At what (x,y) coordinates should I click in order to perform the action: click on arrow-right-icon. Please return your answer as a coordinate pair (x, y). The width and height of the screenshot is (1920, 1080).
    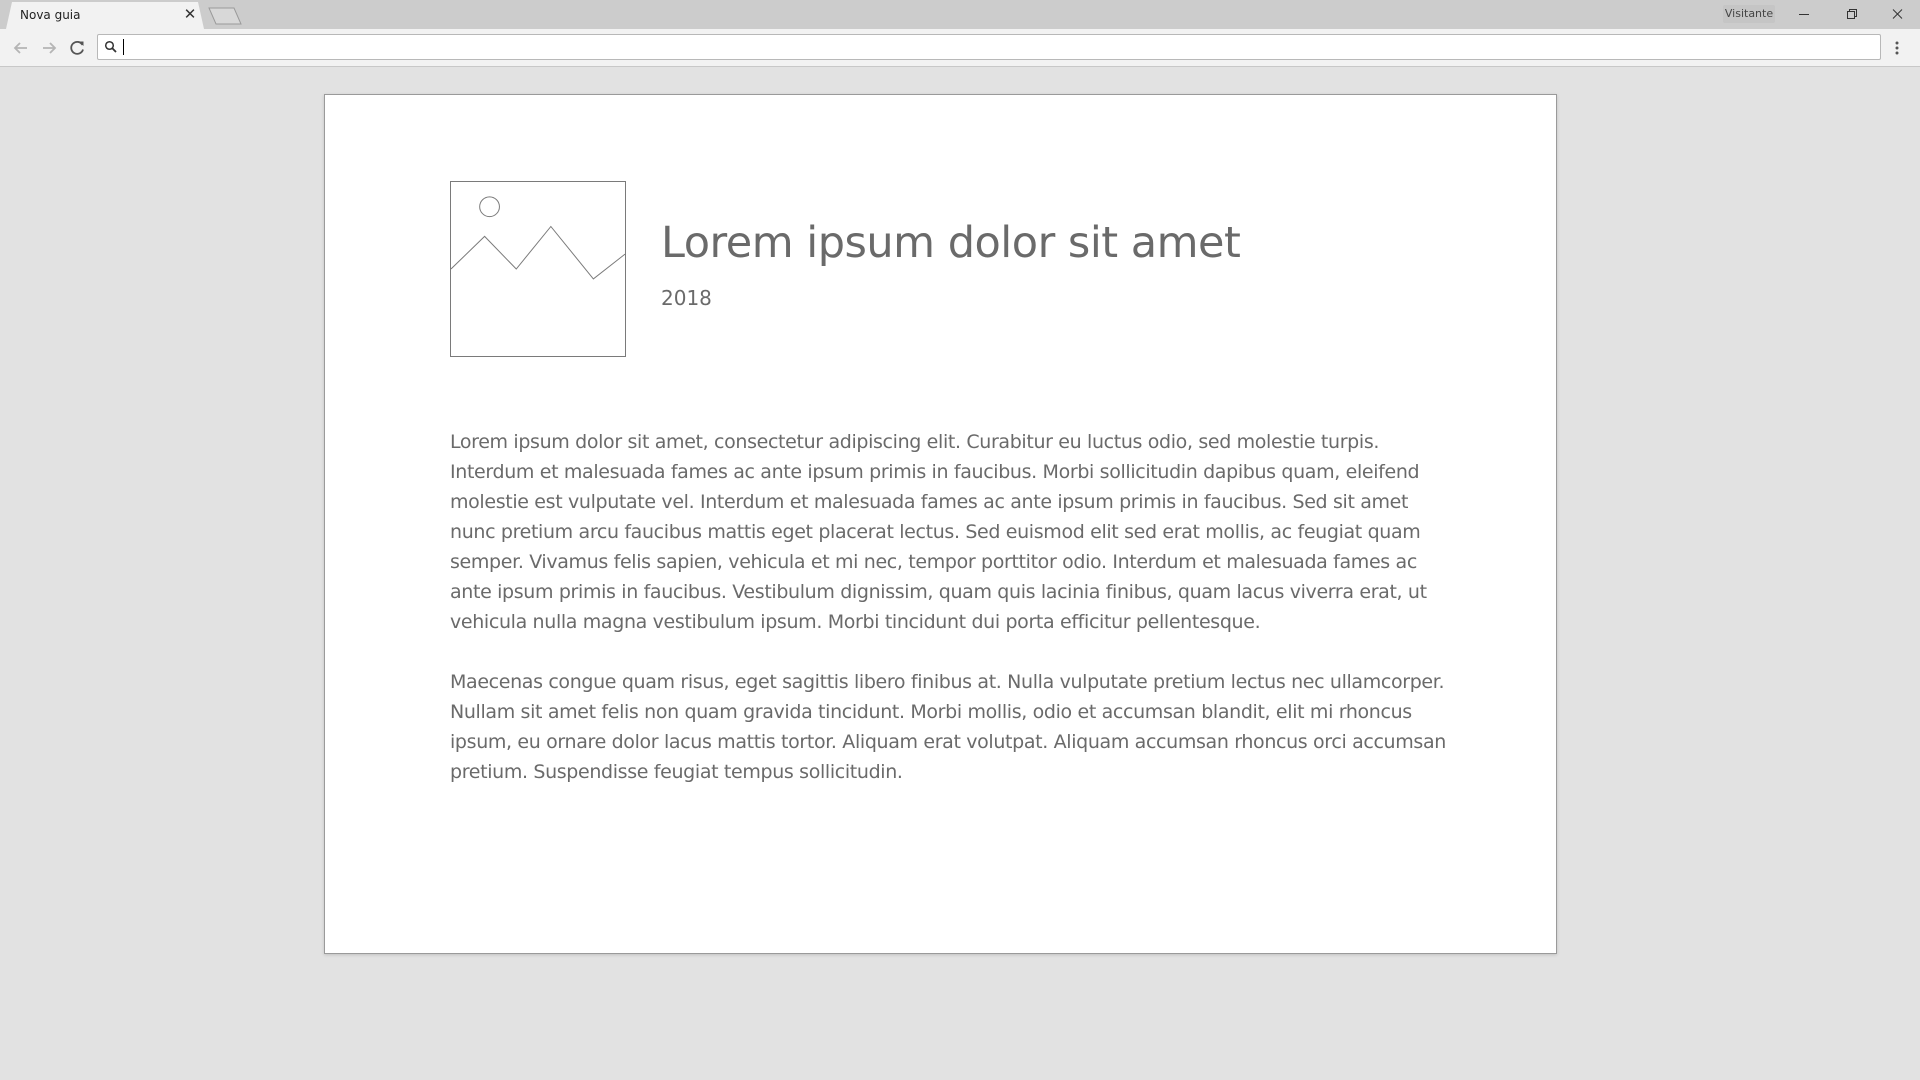
    Looking at the image, I should click on (49, 48).